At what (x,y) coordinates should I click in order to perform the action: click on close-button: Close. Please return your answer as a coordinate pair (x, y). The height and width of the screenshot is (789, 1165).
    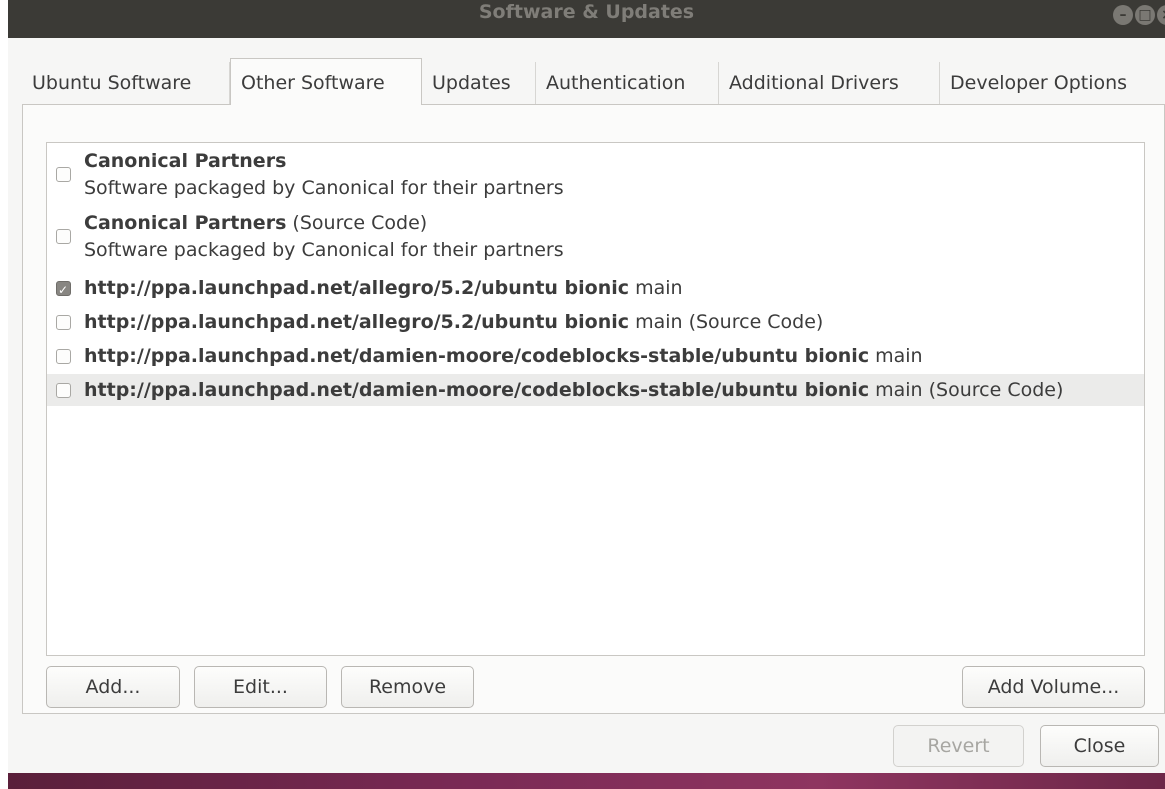
    Looking at the image, I should click on (1099, 746).